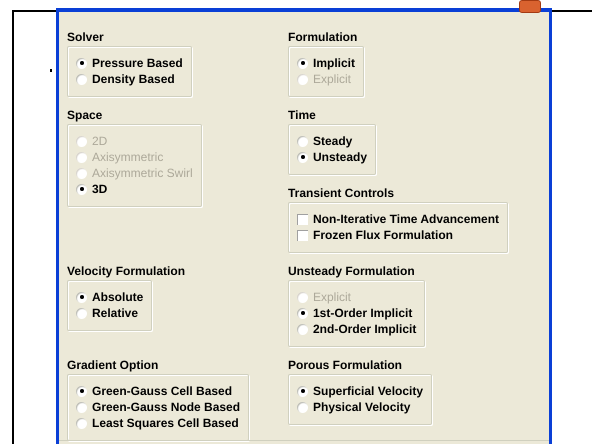 This screenshot has height=444, width=592. What do you see at coordinates (302, 115) in the screenshot?
I see `group-title: Time` at bounding box center [302, 115].